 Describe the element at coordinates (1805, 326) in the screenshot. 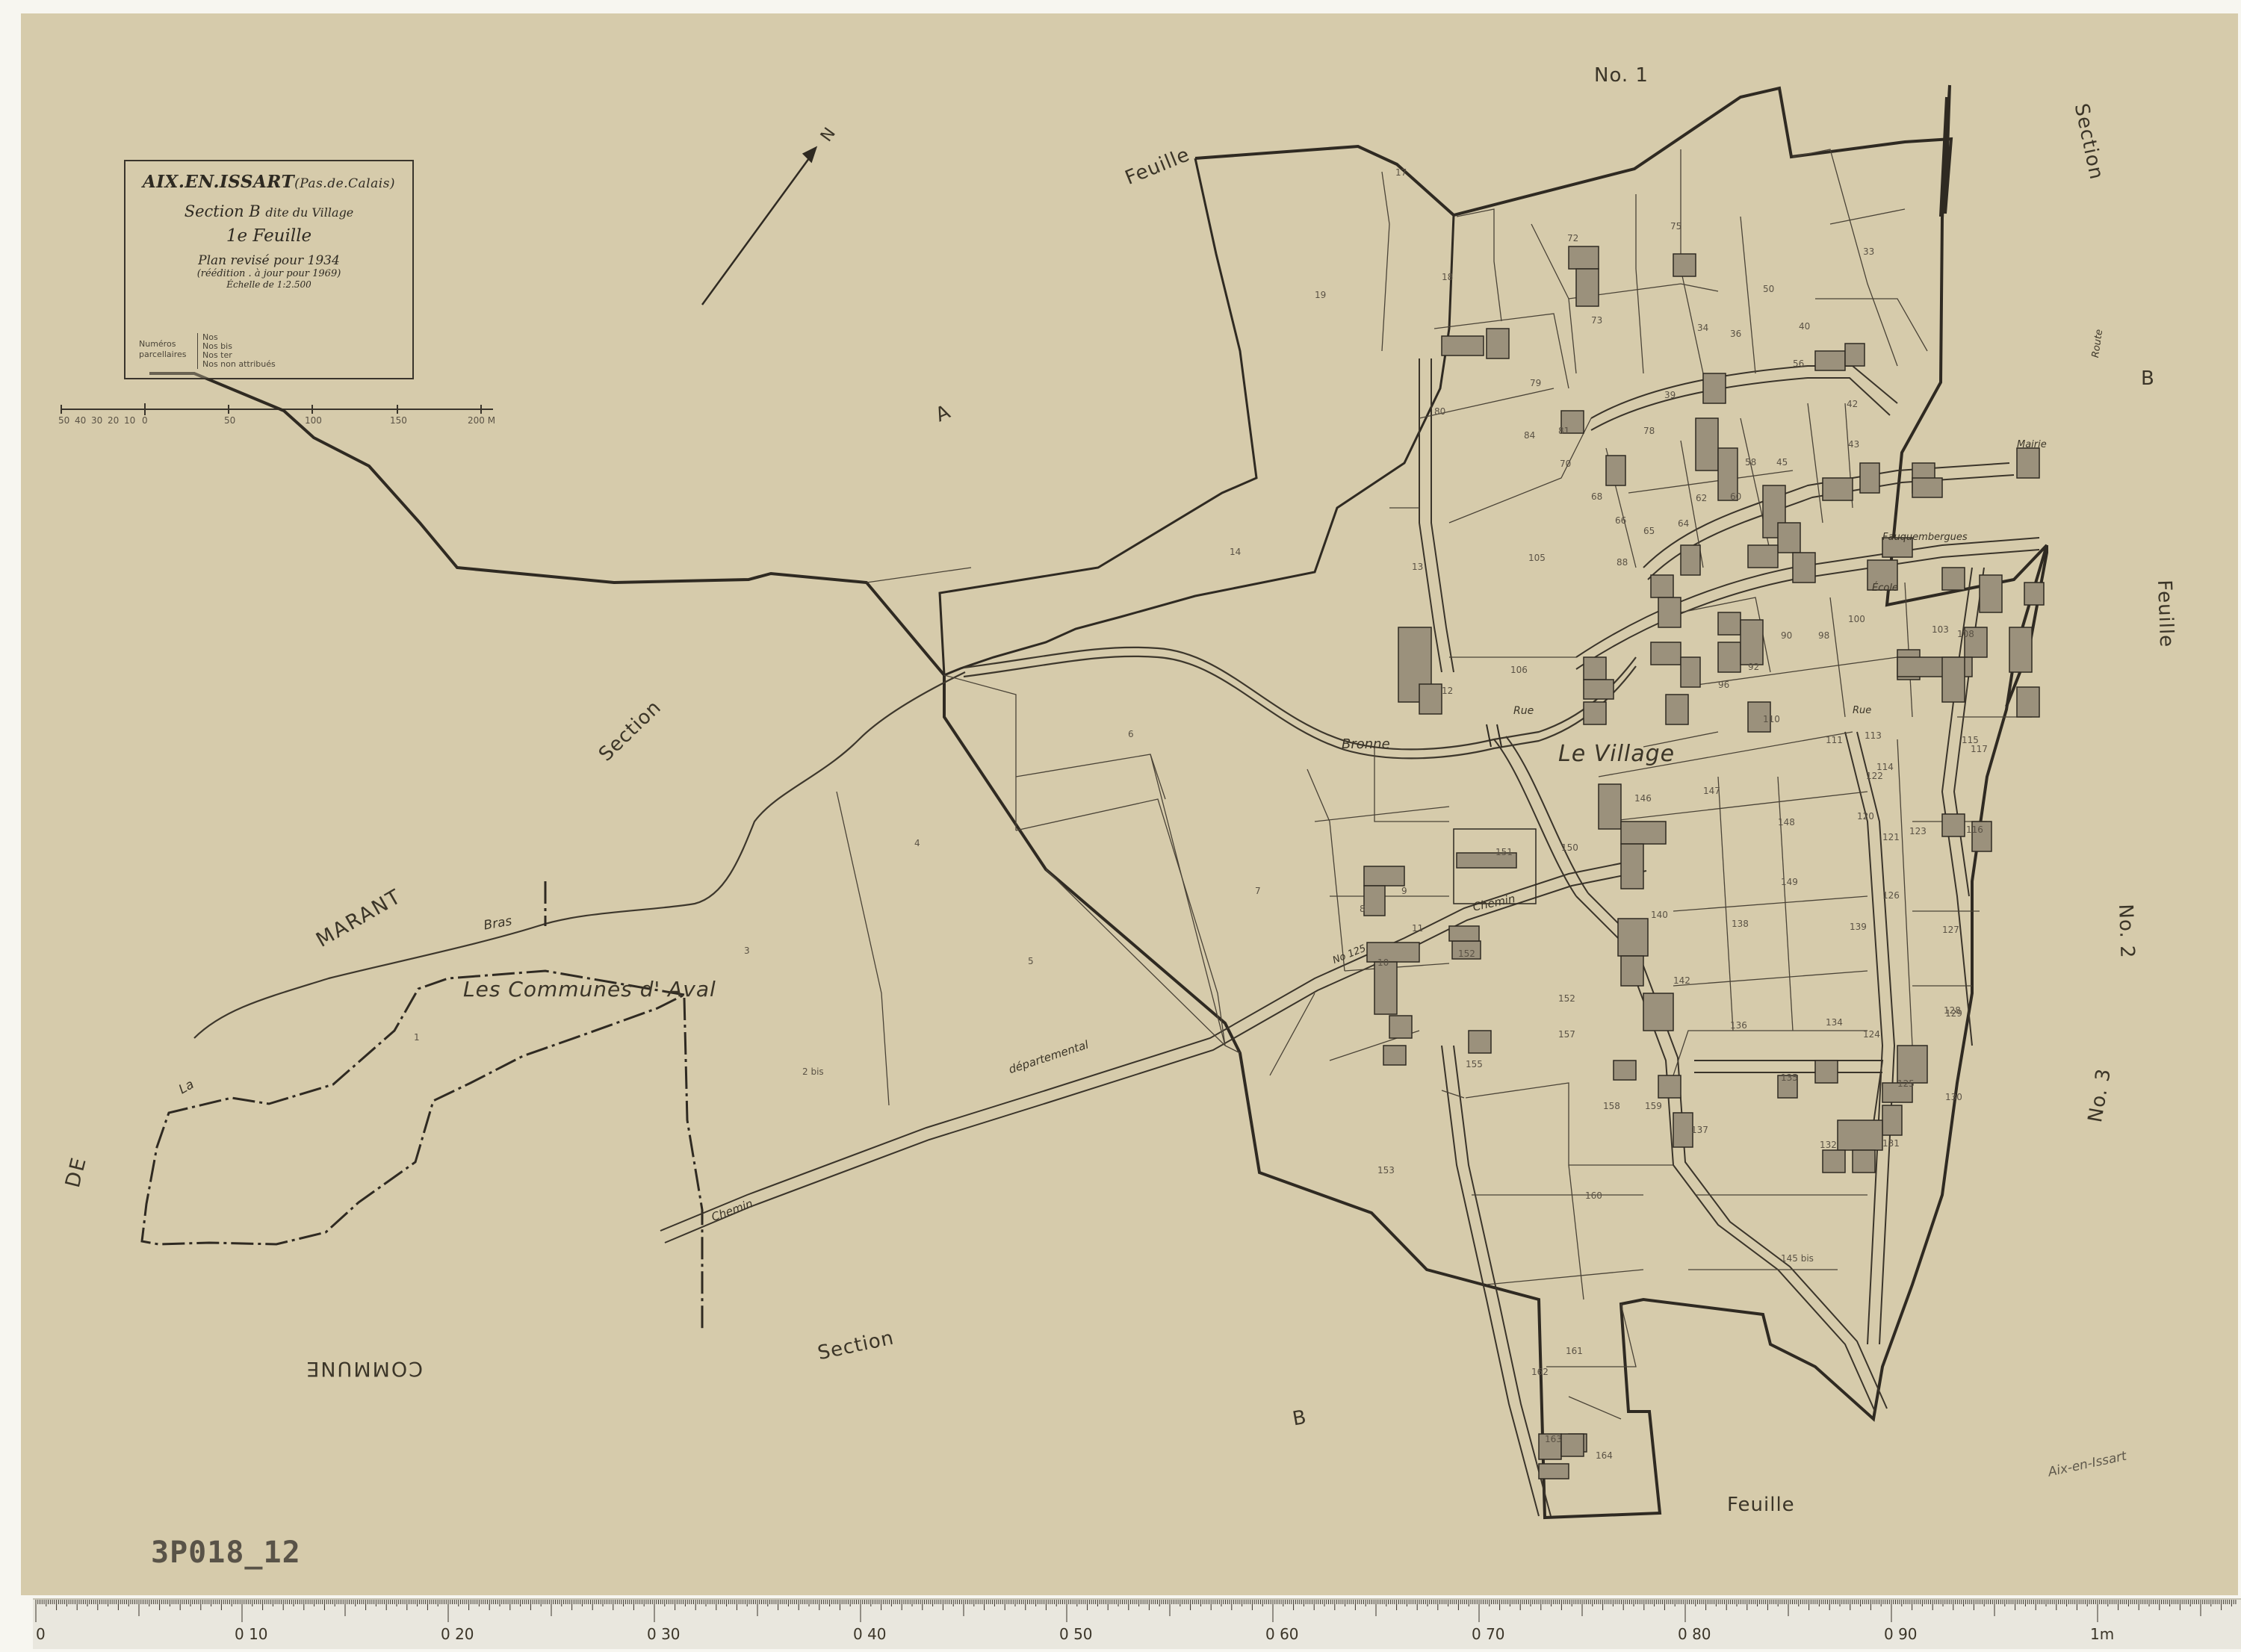

I see `parcel-number: 40` at that location.